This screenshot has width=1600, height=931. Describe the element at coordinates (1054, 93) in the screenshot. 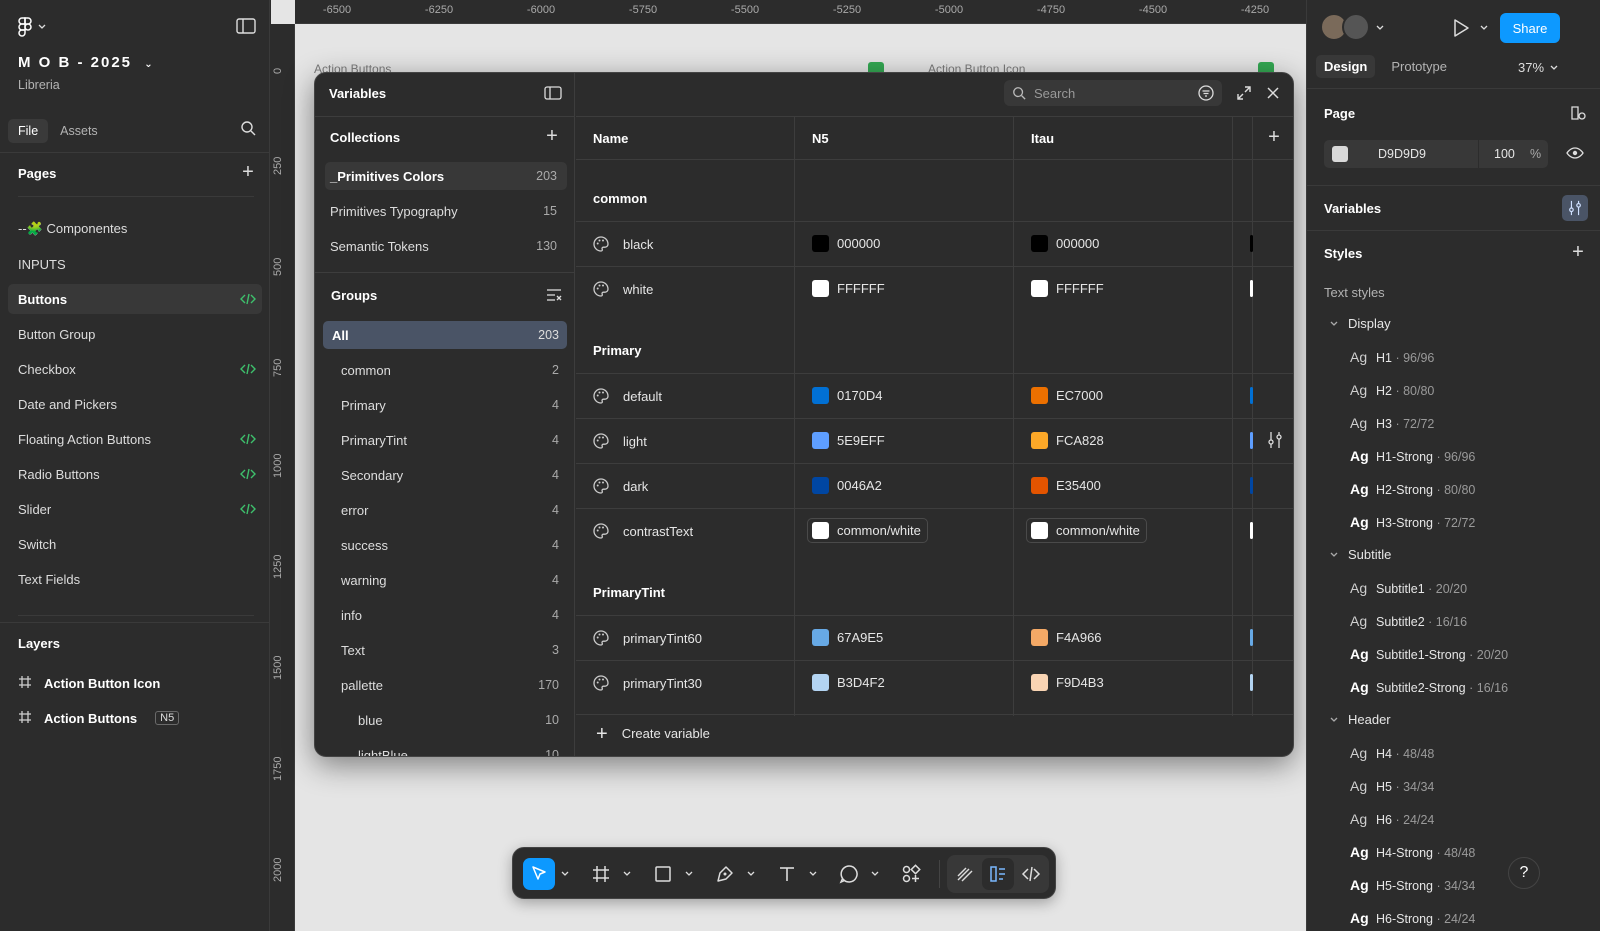

I see `search-input: Search` at that location.